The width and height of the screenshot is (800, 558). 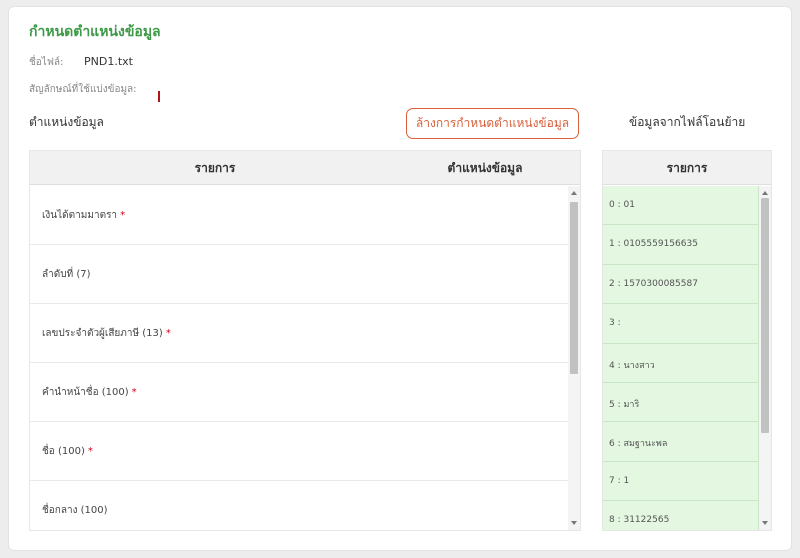 What do you see at coordinates (681, 442) in the screenshot?
I see `list-item: 6 : สมฐานะพล` at bounding box center [681, 442].